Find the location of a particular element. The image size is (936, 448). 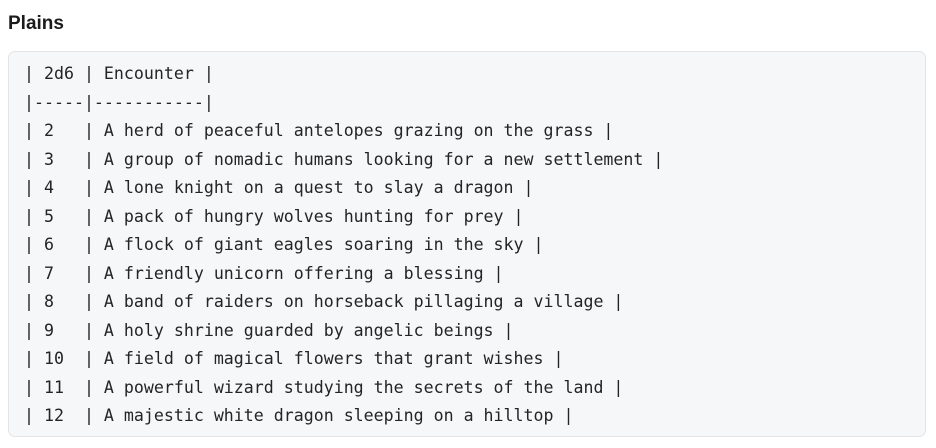

code-line-table-header: | 2d6 | Encounter | is located at coordinates (119, 73).